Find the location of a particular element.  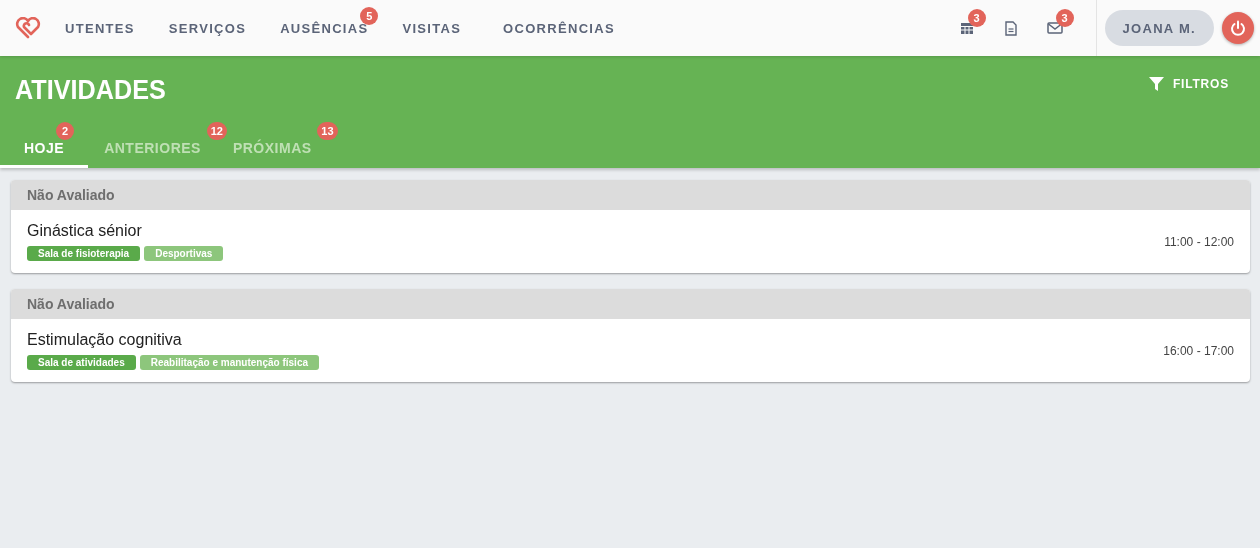

user-button: JOANA M. is located at coordinates (1159, 28).